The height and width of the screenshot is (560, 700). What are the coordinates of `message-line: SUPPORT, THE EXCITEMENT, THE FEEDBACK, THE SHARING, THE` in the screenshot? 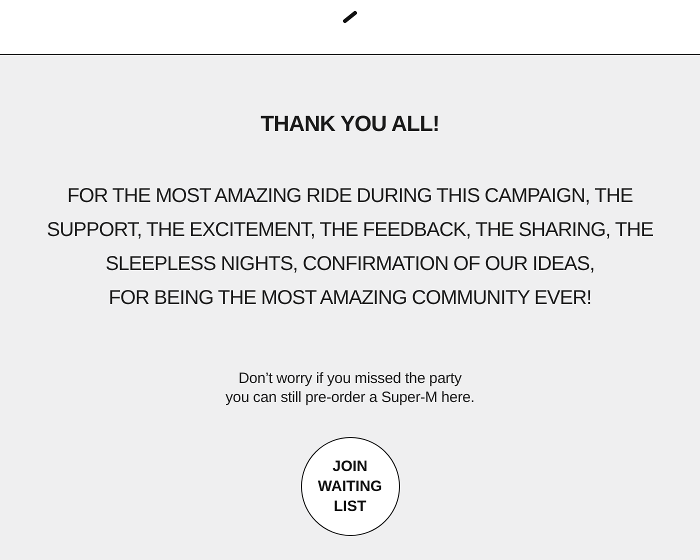 It's located at (350, 230).